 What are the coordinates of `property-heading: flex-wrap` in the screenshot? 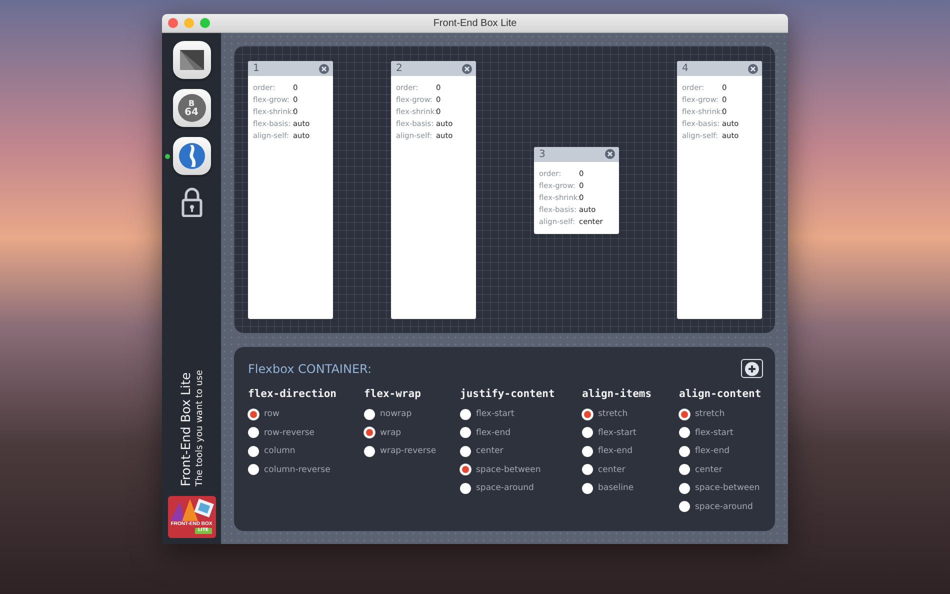 It's located at (393, 394).